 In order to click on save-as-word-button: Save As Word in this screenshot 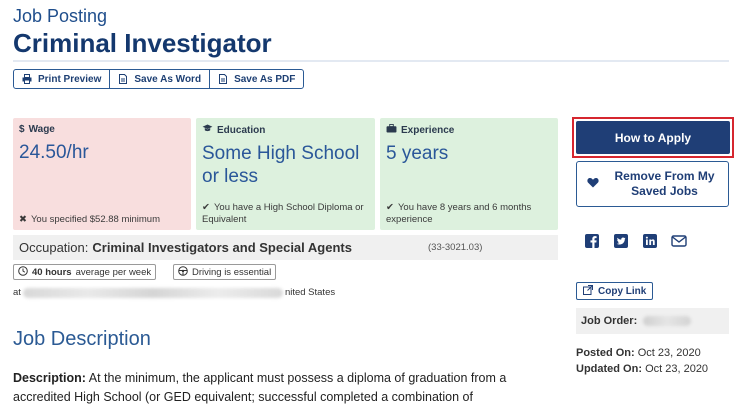, I will do `click(160, 79)`.